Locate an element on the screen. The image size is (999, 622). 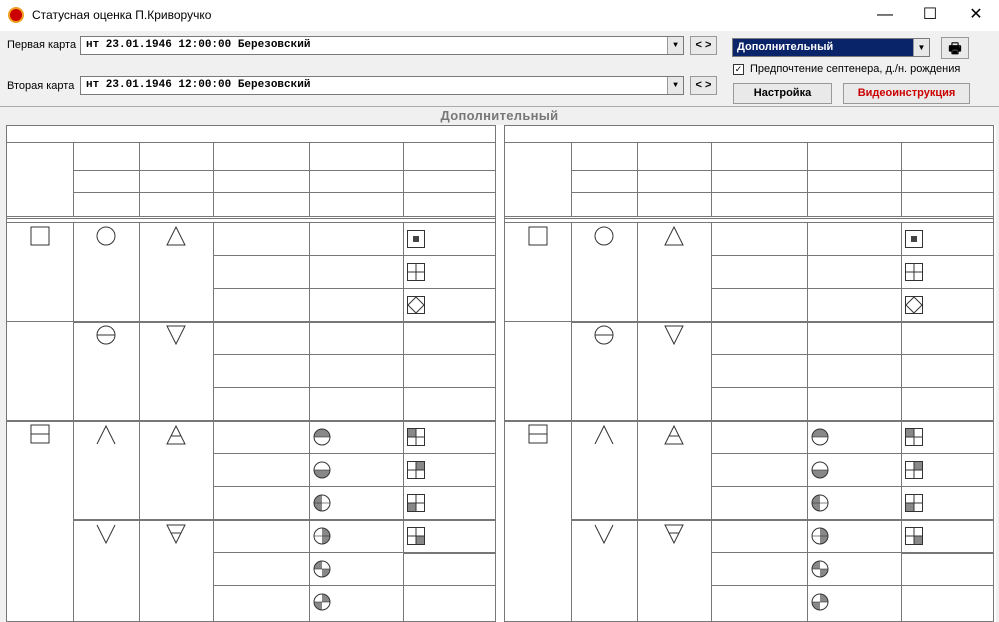
mode-select: Дополнительный ▼ is located at coordinates (831, 47).